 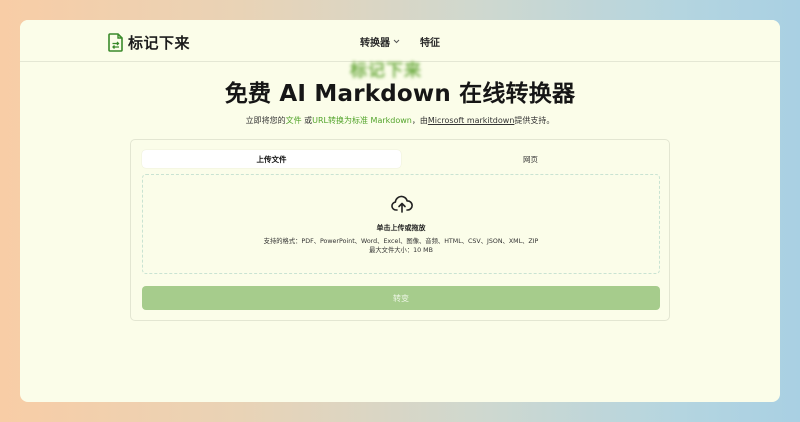 I want to click on document-convert-icon, so click(x=115, y=42).